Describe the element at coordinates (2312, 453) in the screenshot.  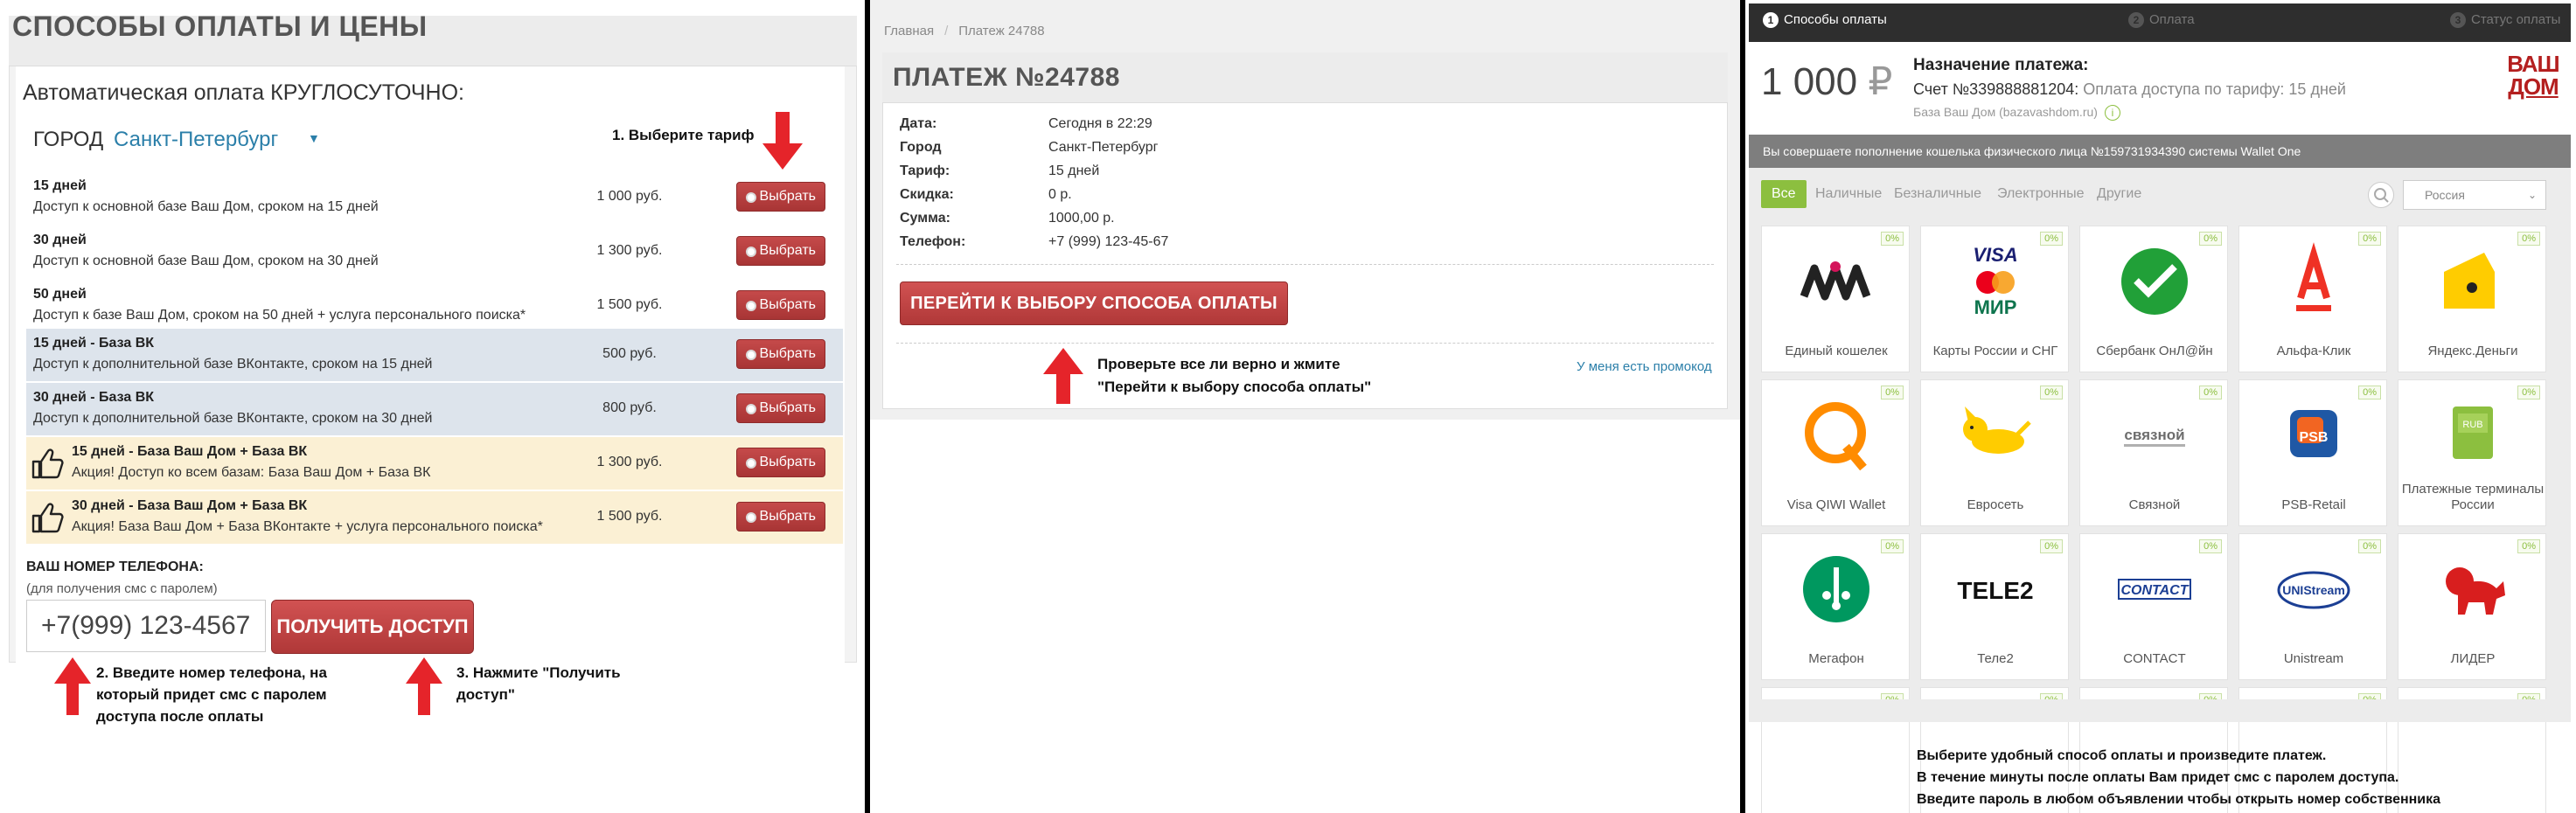
I see `payment-method-tile: 0% PSB PSB-Retail` at that location.